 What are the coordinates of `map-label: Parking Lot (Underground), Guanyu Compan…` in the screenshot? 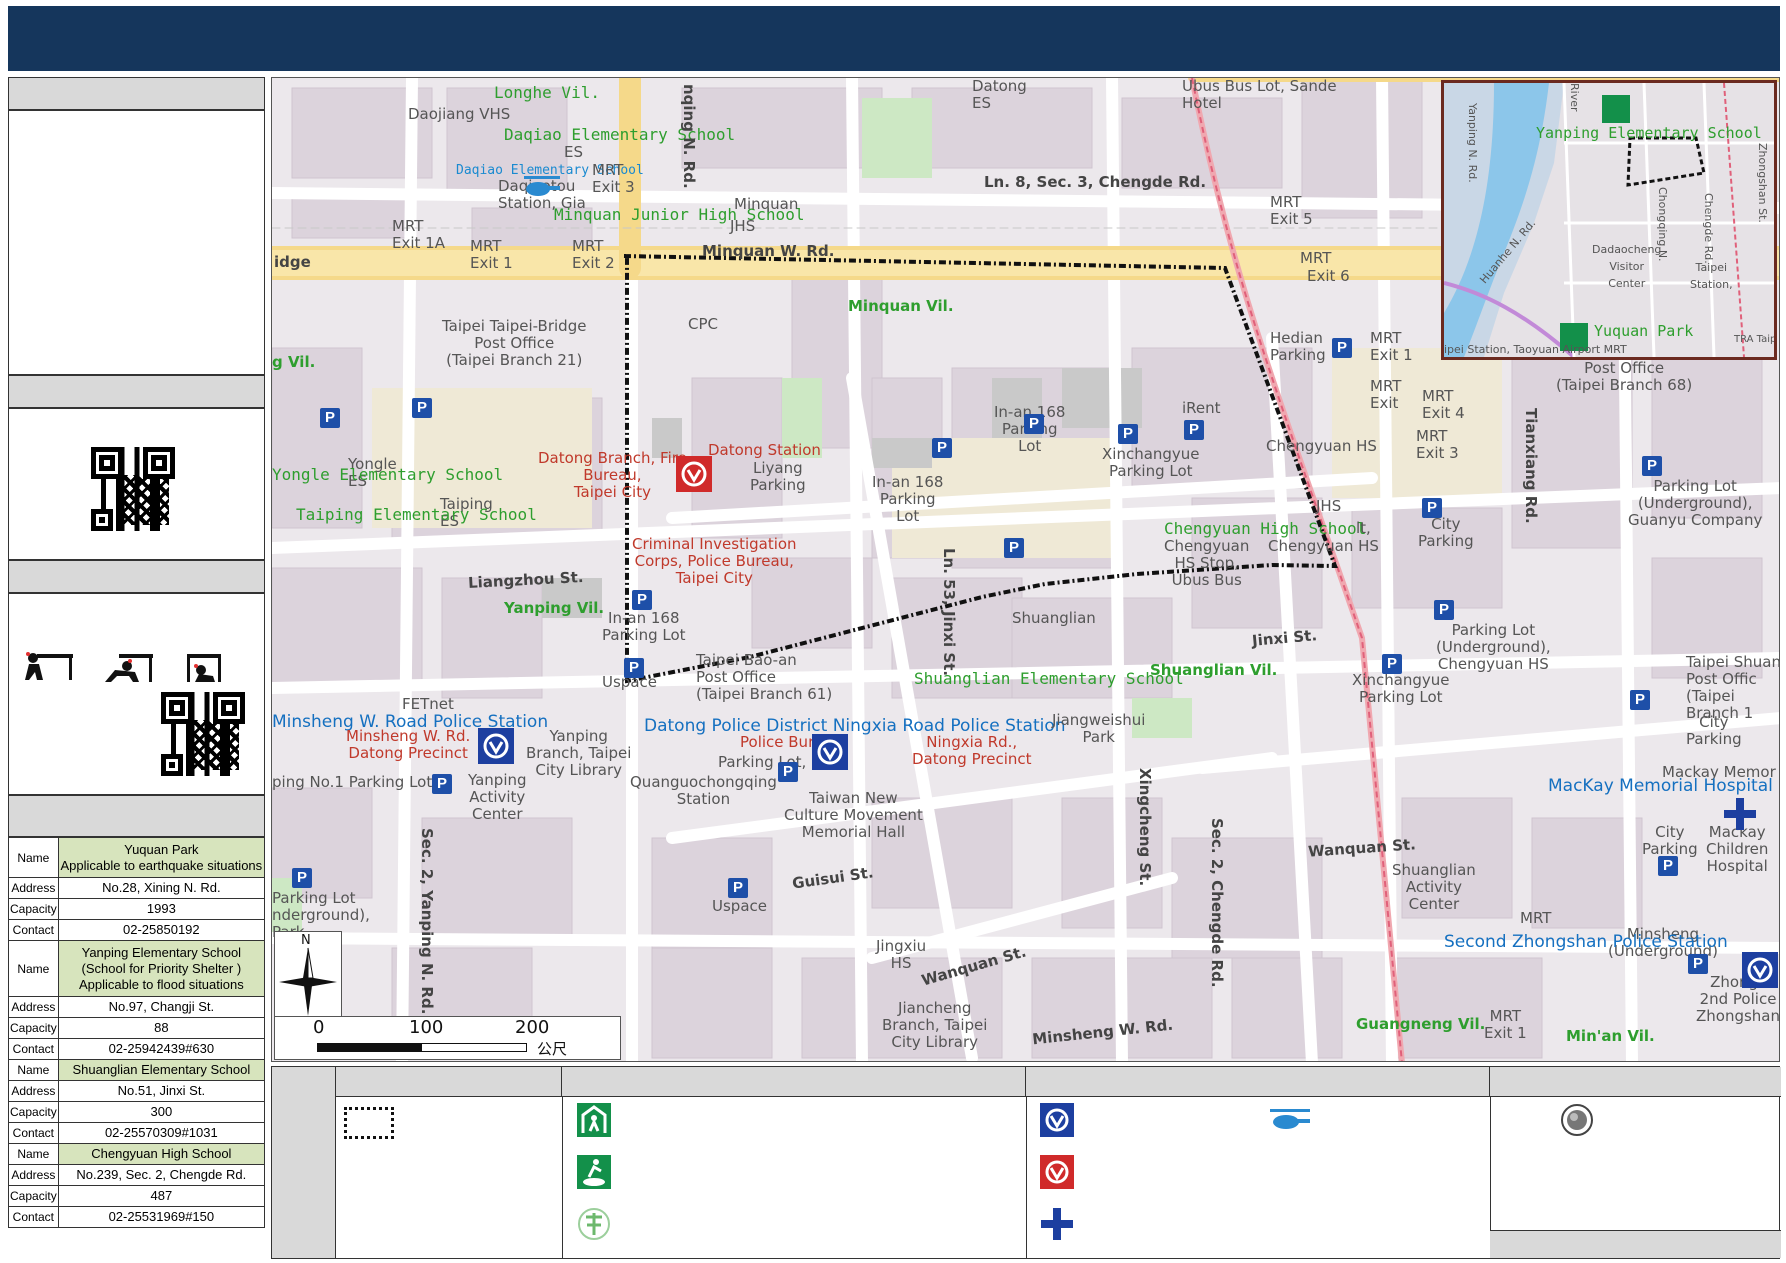 It's located at (1695, 503).